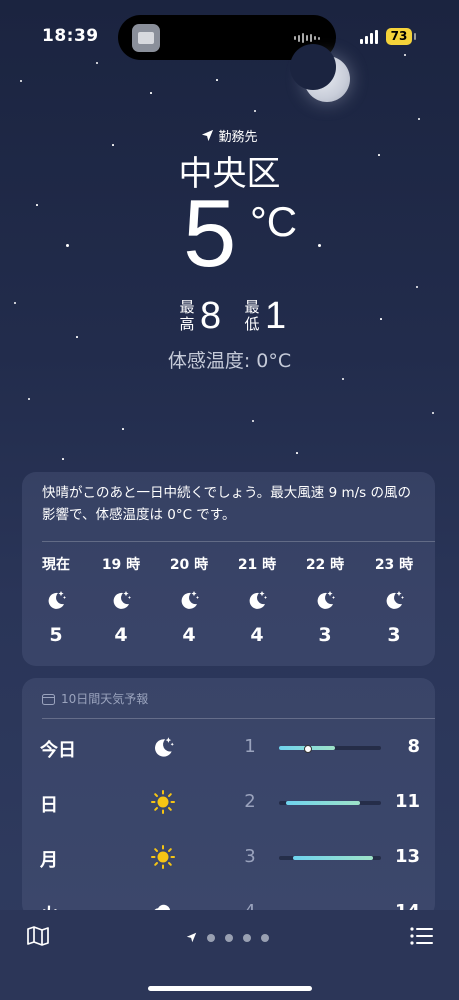  Describe the element at coordinates (252, 324) in the screenshot. I see `low-label-bottom: 低` at that location.